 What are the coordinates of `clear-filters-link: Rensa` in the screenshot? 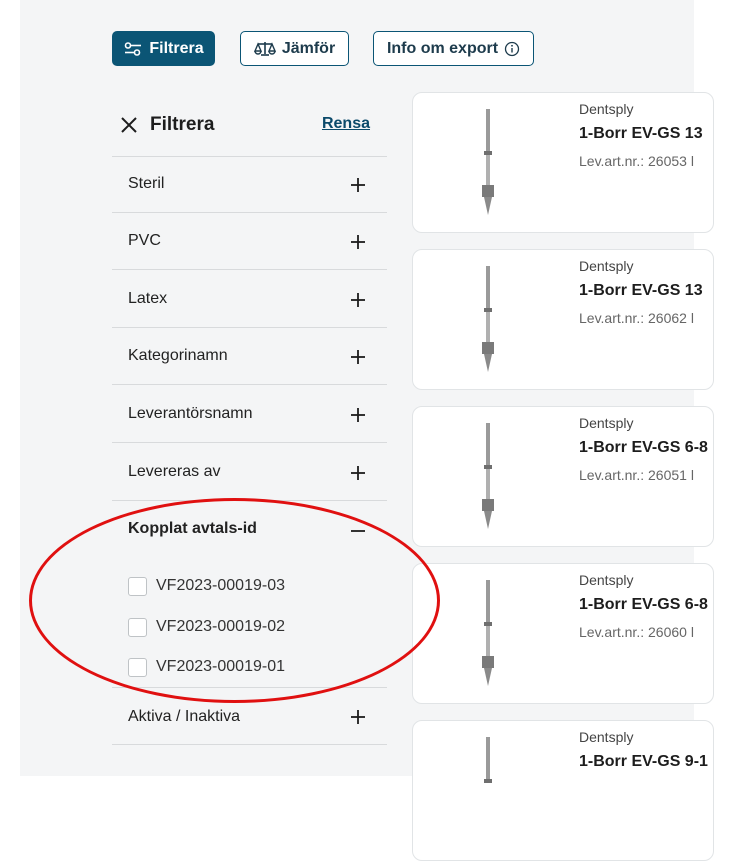 It's located at (346, 124).